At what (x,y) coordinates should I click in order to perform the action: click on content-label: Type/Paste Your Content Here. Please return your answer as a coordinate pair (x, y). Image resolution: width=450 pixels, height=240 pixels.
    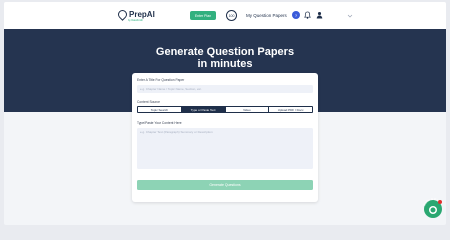
    Looking at the image, I should click on (159, 123).